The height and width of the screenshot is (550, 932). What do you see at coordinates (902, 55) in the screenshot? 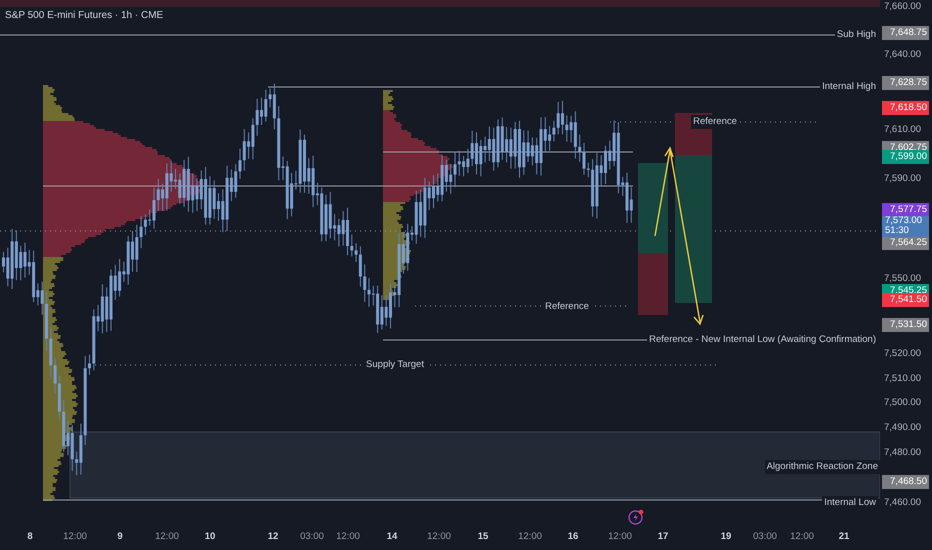
I see `price-tick: 7,640.00` at bounding box center [902, 55].